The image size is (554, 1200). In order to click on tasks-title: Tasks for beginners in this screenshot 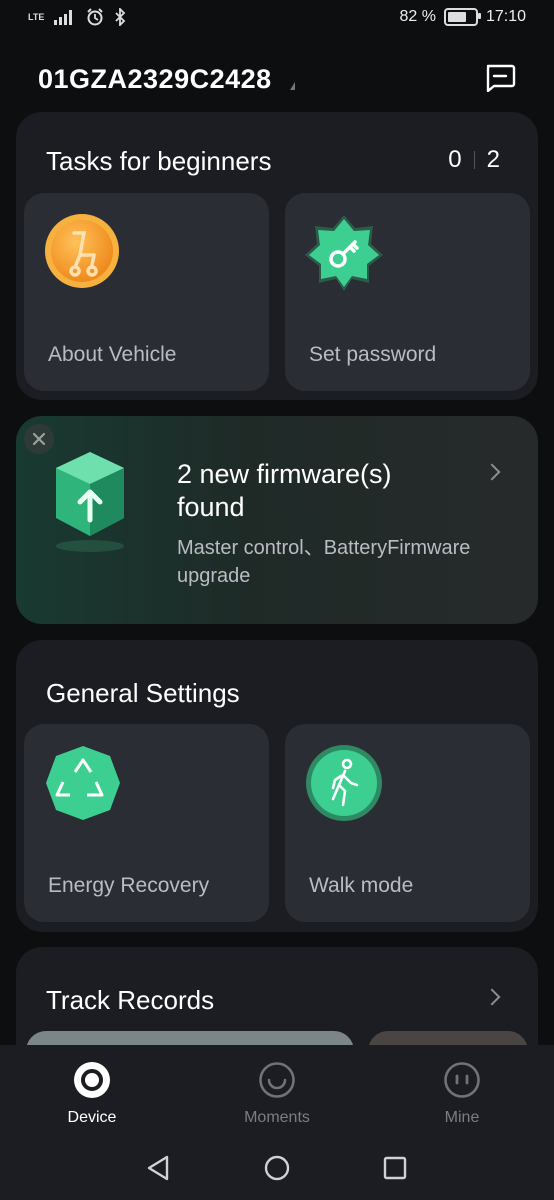, I will do `click(159, 161)`.